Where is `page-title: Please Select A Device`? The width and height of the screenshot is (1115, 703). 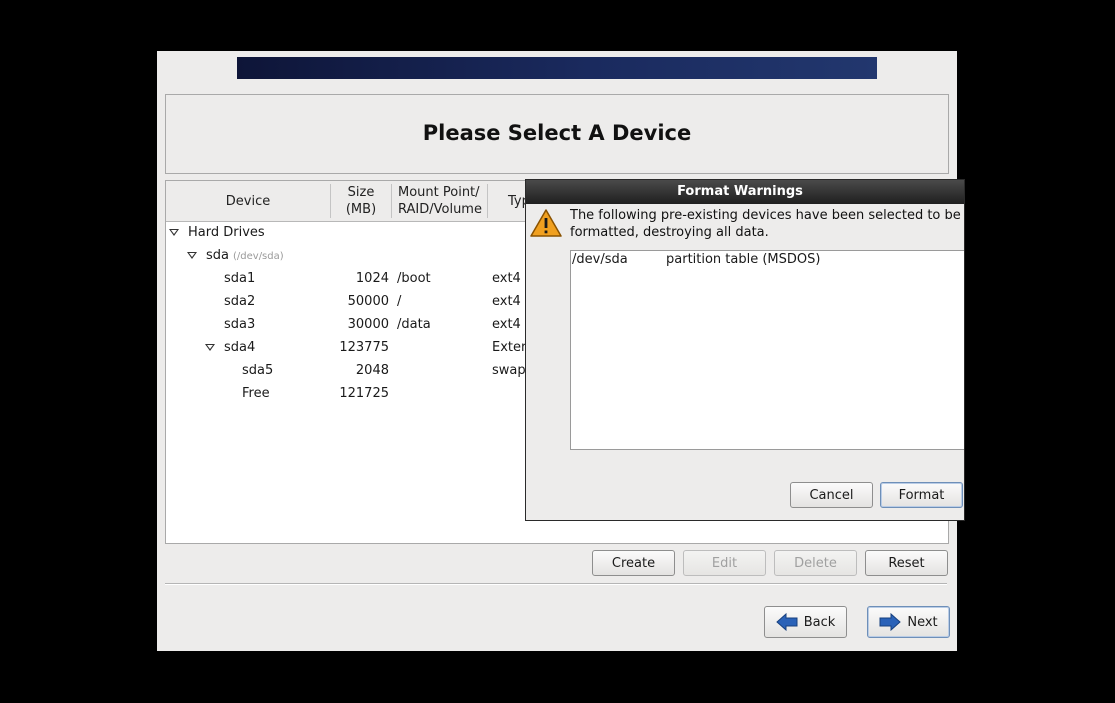 page-title: Please Select A Device is located at coordinates (557, 133).